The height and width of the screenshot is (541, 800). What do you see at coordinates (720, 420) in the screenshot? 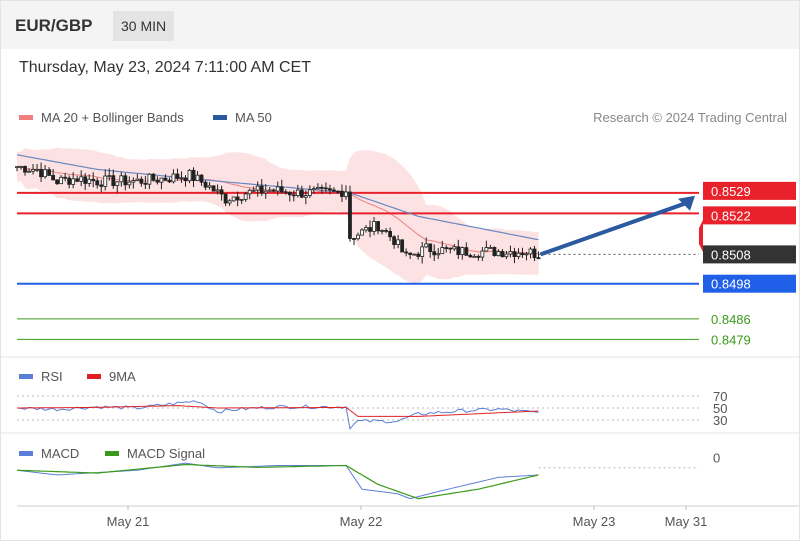
I see `rsi-level-label-30: 30` at bounding box center [720, 420].